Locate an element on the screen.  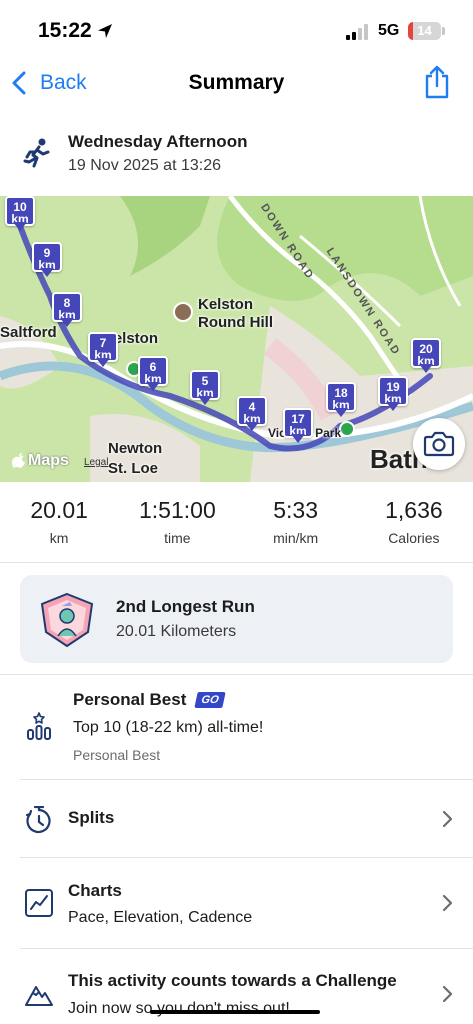
go-badge: GO is located at coordinates (210, 700).